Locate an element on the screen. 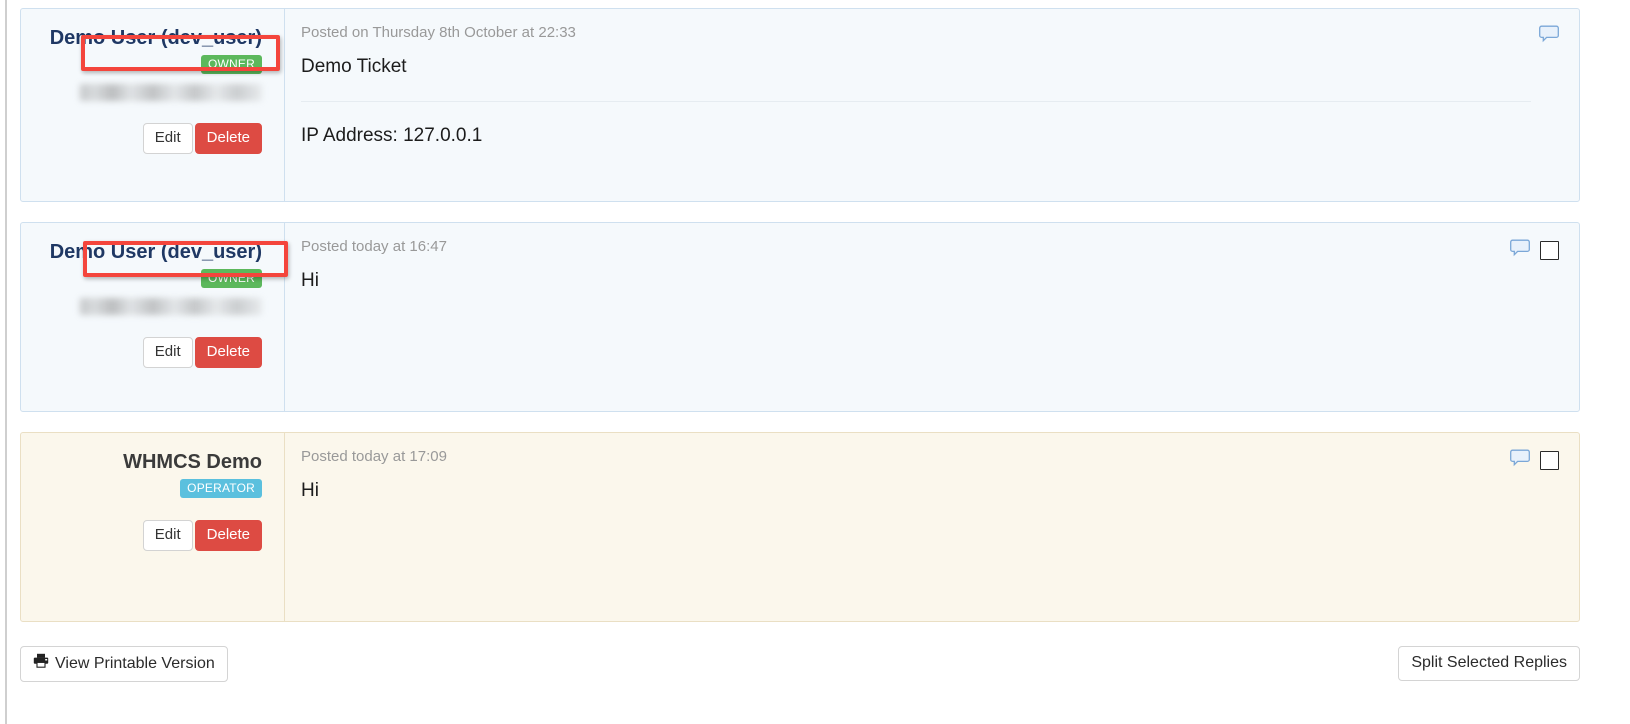  reply-posted-timestamp: Posted on Thursday 8th October at 22:33 is located at coordinates (438, 32).